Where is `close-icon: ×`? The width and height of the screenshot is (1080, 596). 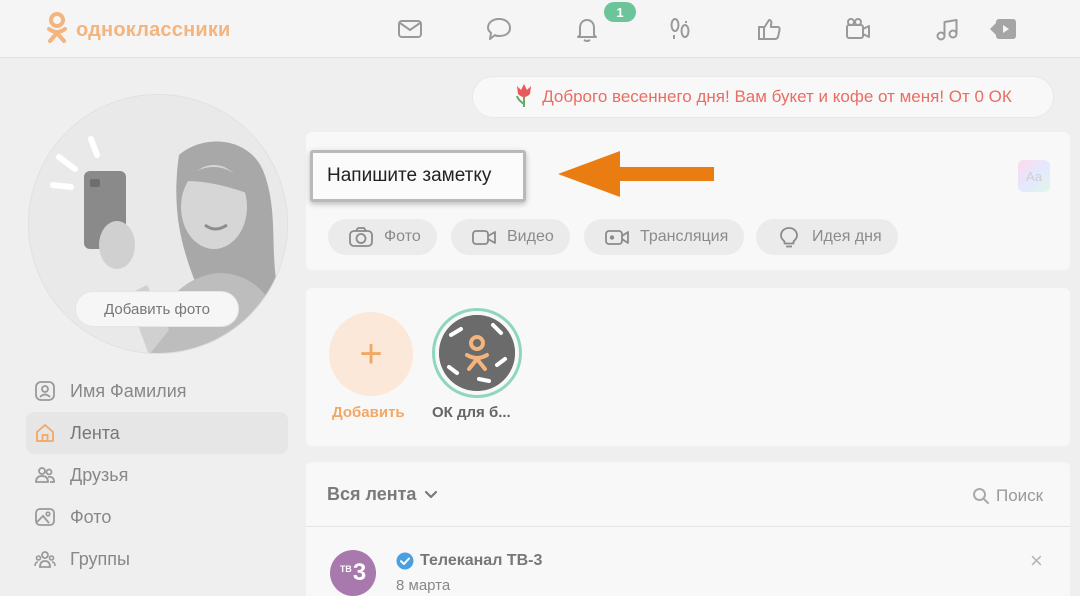
close-icon: × is located at coordinates (1036, 561).